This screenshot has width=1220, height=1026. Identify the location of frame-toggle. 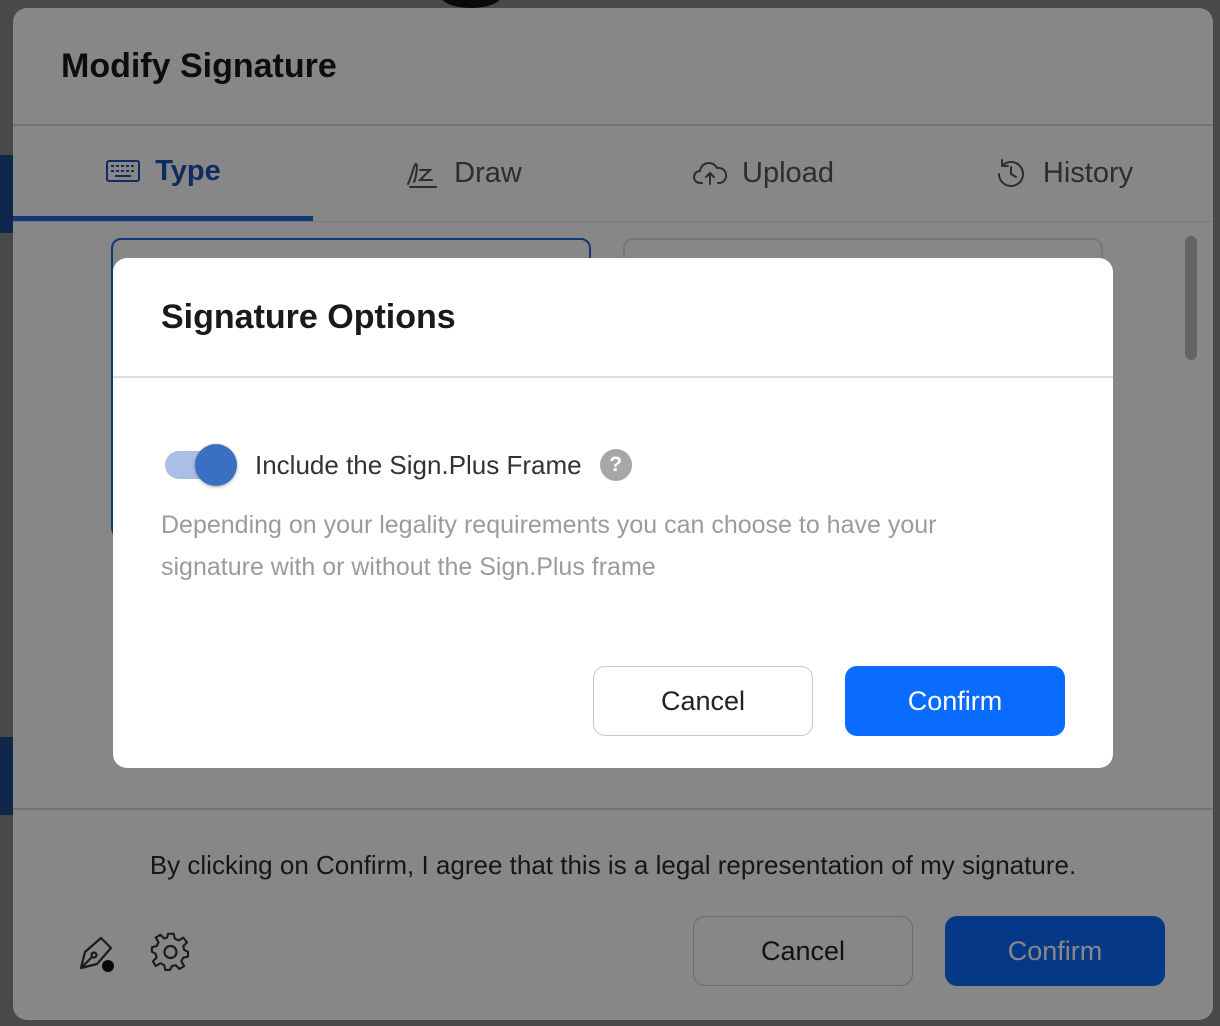
(199, 465).